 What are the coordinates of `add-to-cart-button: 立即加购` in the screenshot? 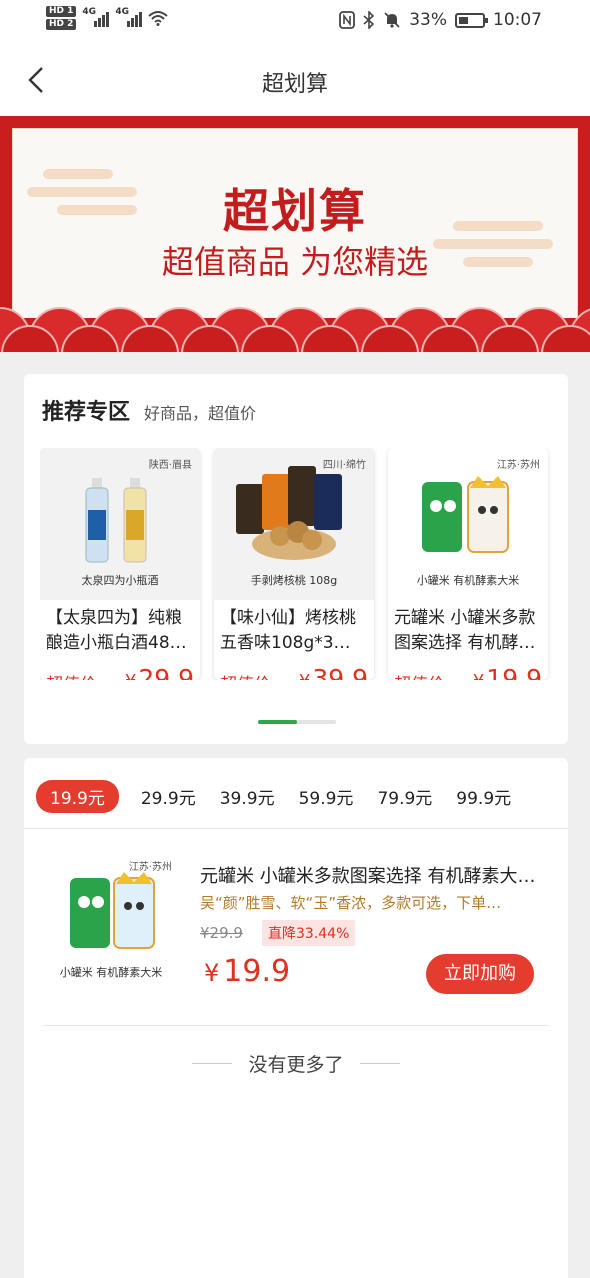 It's located at (480, 974).